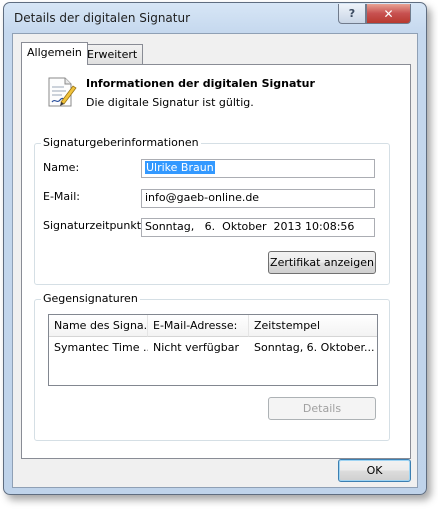  What do you see at coordinates (61, 196) in the screenshot?
I see `email-label: E-Mail:` at bounding box center [61, 196].